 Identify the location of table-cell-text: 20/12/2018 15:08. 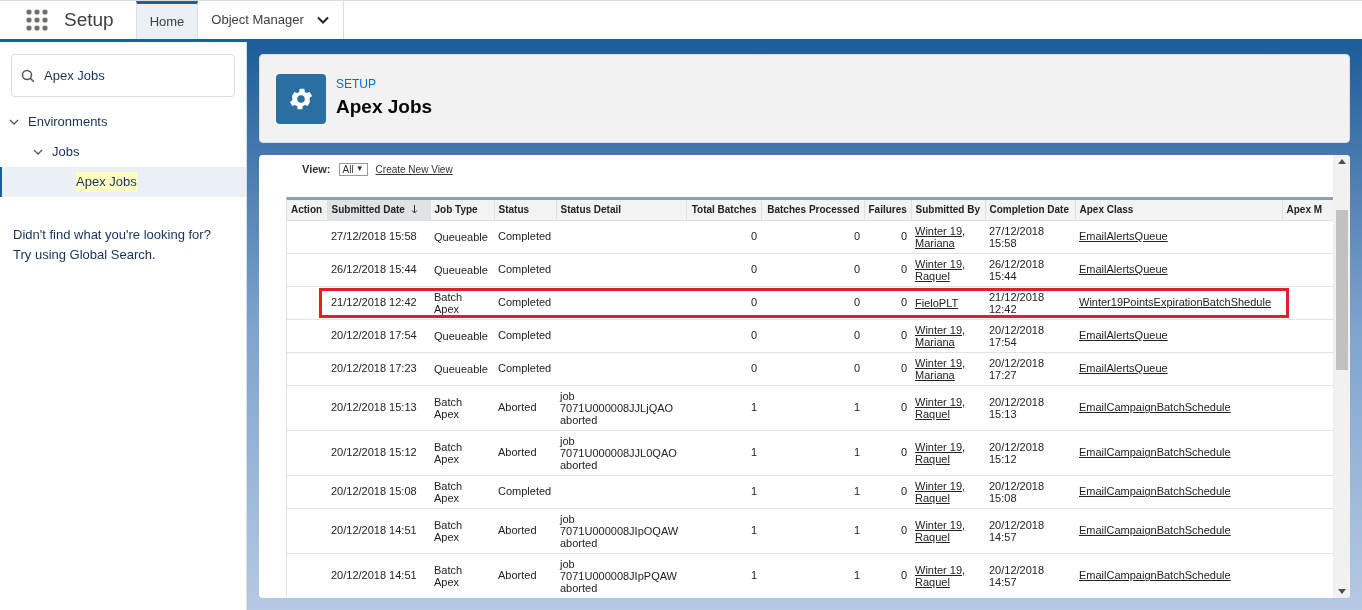
(1017, 491).